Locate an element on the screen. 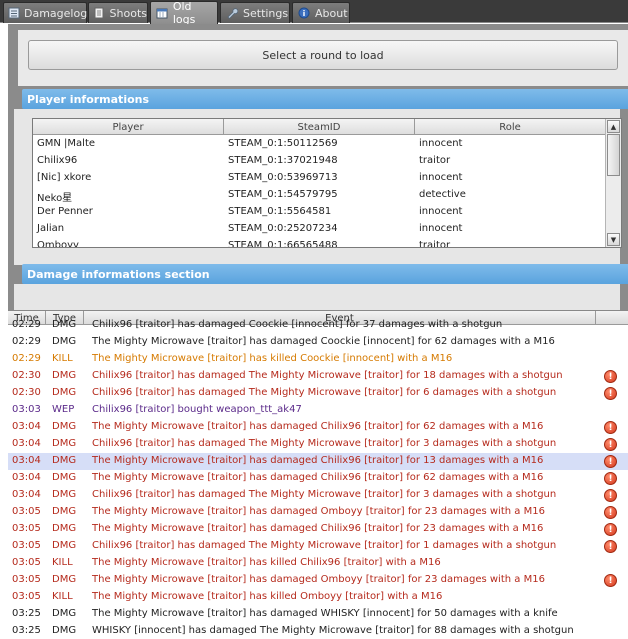 This screenshot has width=628, height=639. player-section-header: Player informations is located at coordinates (325, 99).